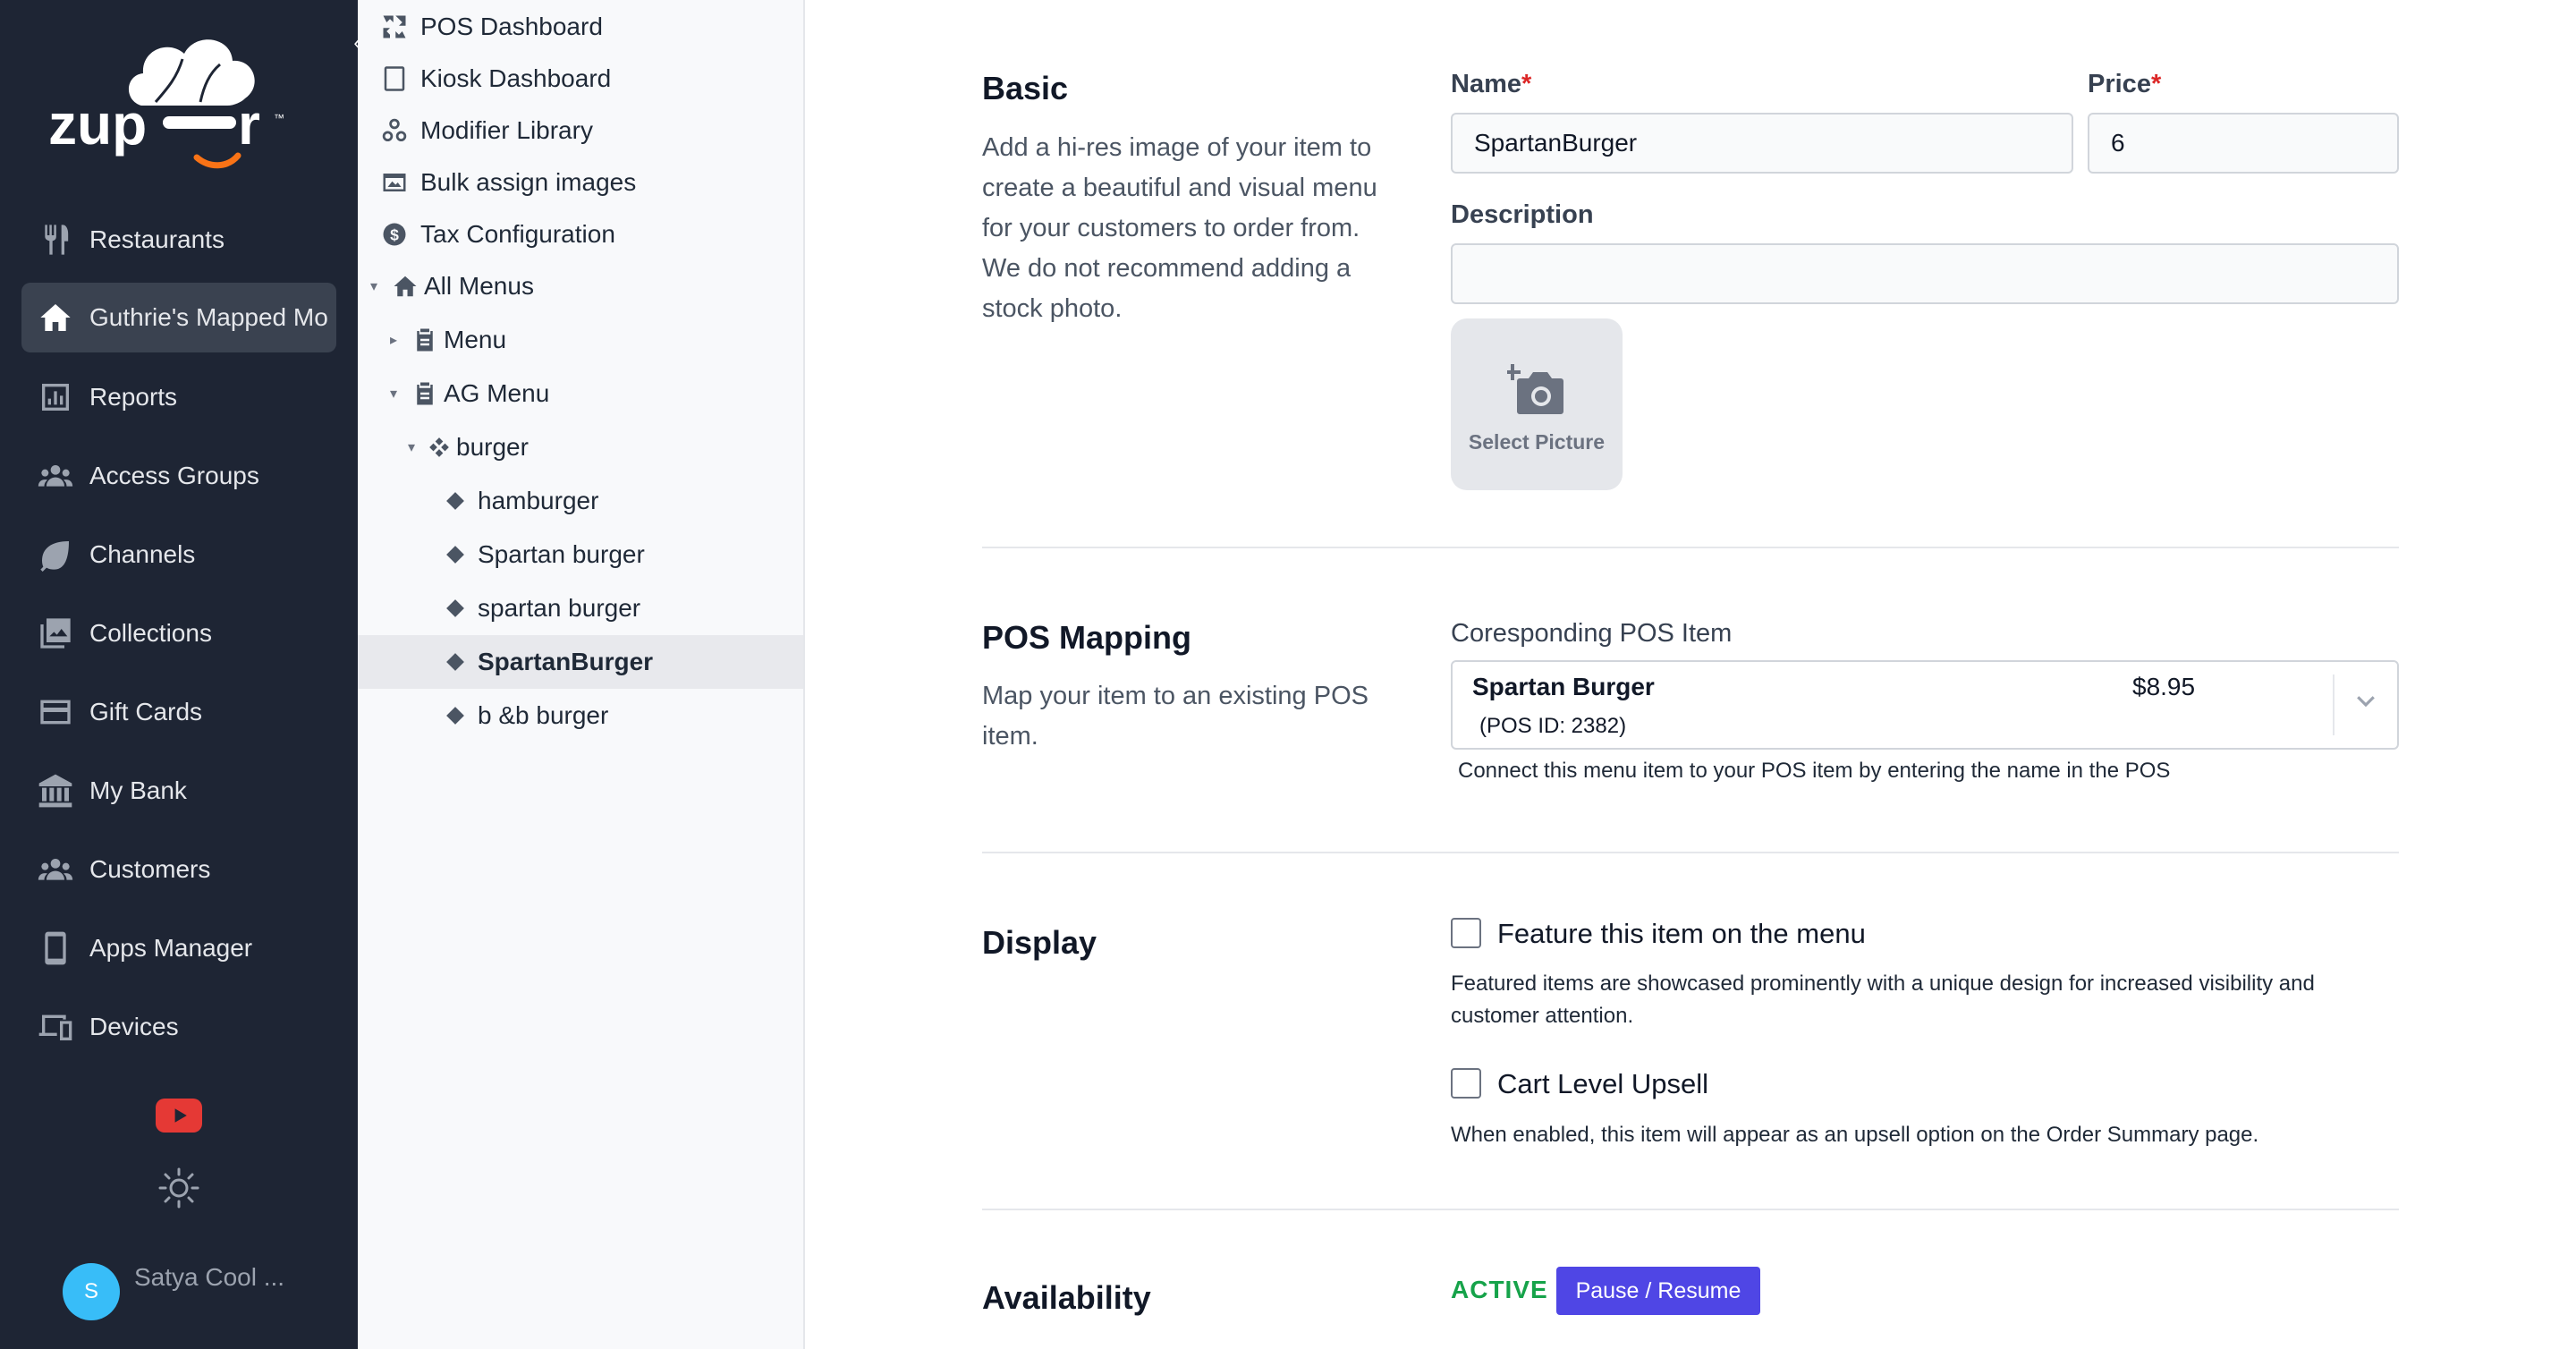 This screenshot has height=1349, width=2576. What do you see at coordinates (580, 234) in the screenshot?
I see `tree-item-tax-configuration: $ Tax Configuration` at bounding box center [580, 234].